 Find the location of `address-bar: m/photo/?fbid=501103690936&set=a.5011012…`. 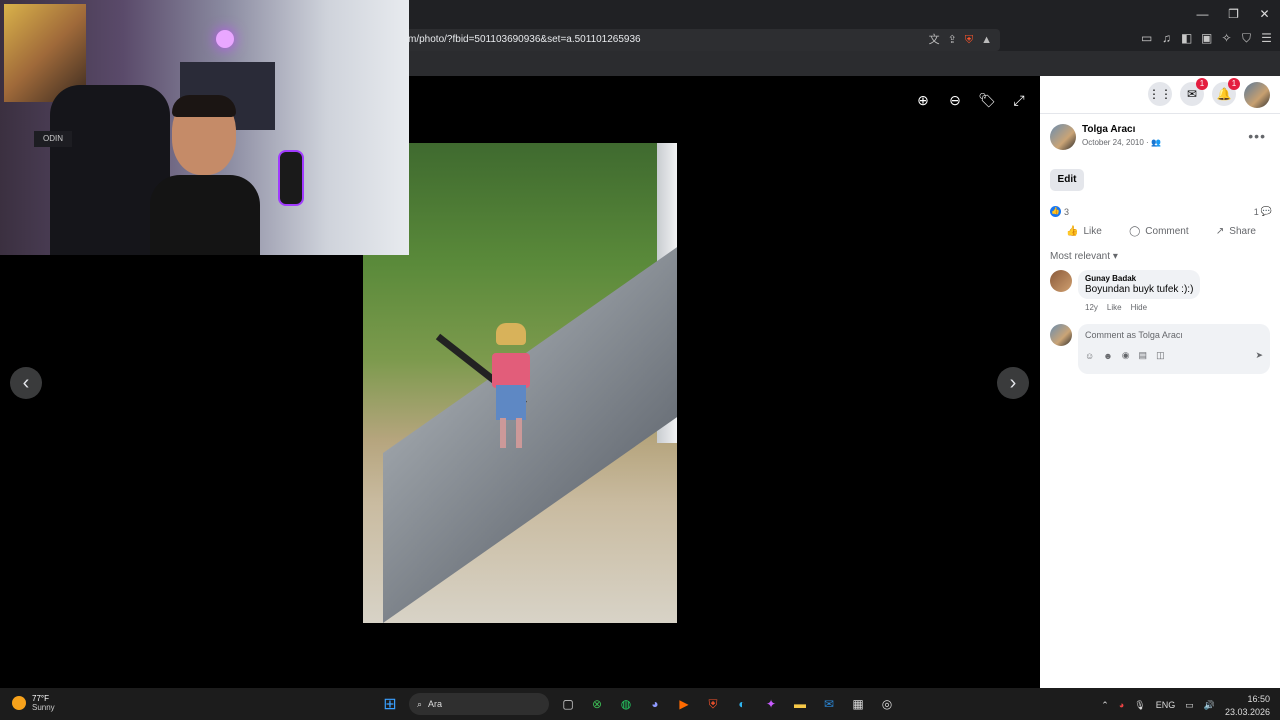

address-bar: m/photo/?fbid=501103690936&set=a.5011012… is located at coordinates (700, 40).